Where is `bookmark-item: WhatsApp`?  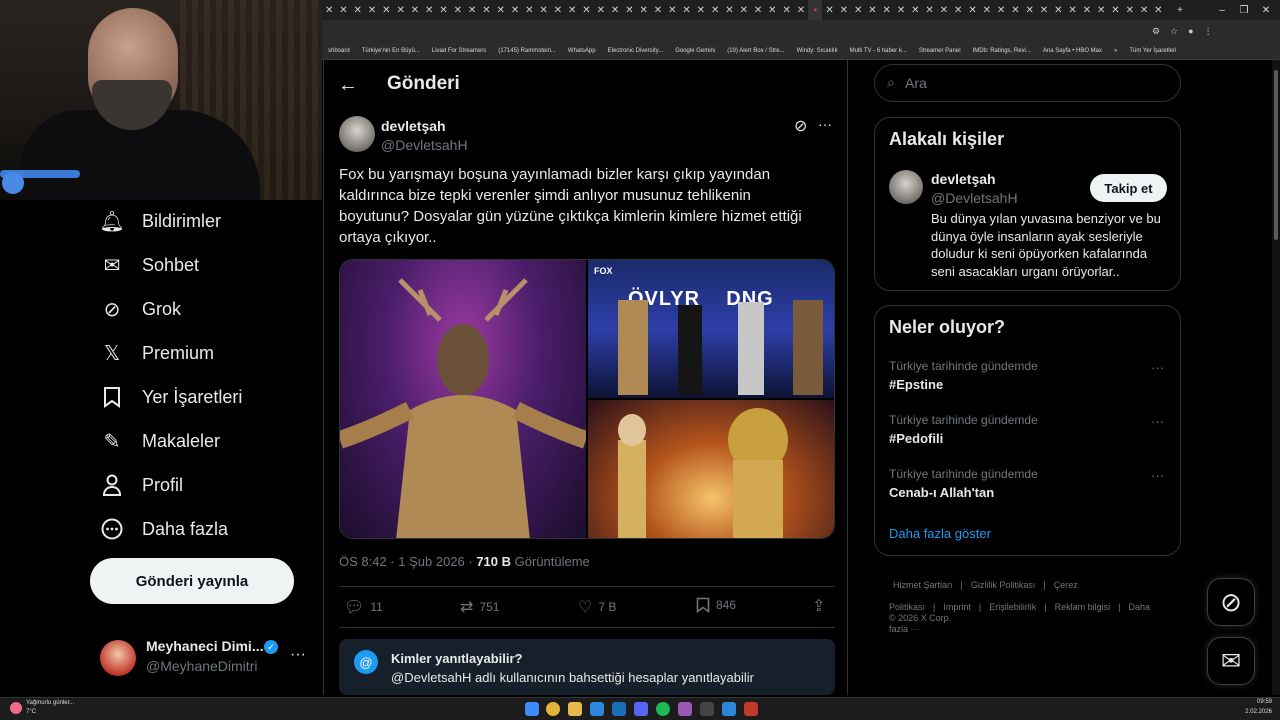
bookmark-item: WhatsApp is located at coordinates (582, 51).